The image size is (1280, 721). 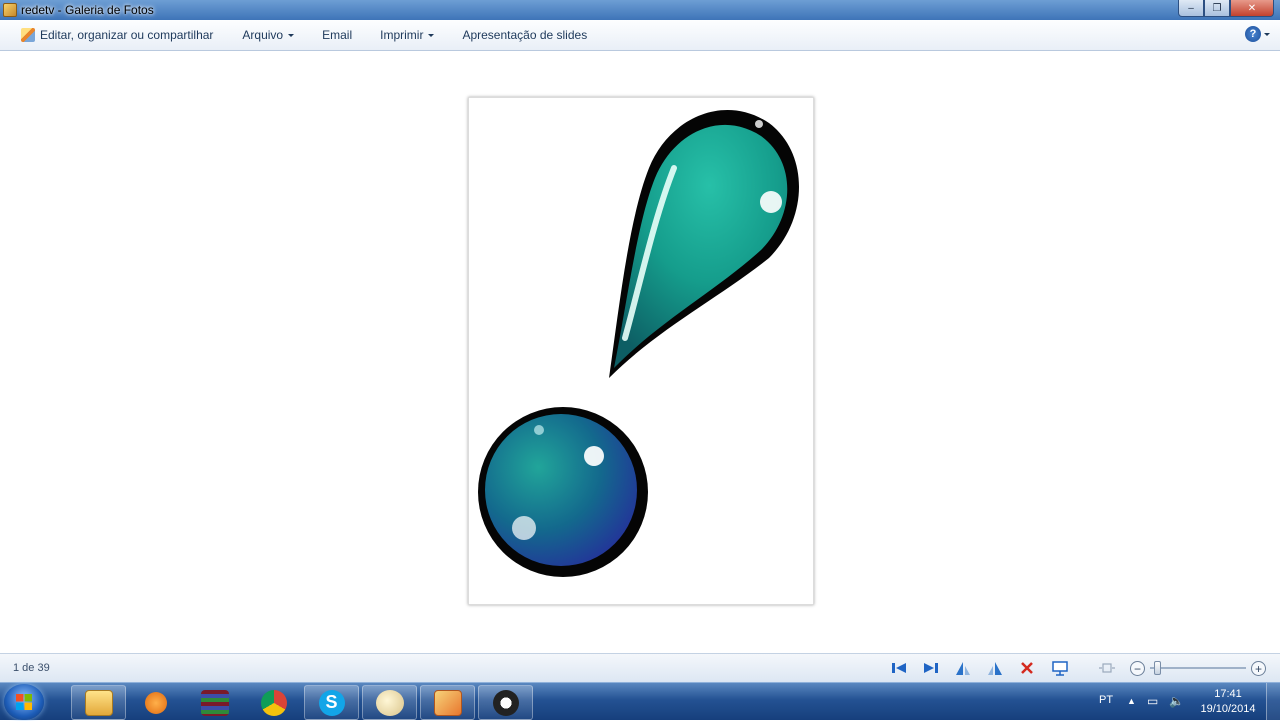 I want to click on dot-shape, so click(x=561, y=490).